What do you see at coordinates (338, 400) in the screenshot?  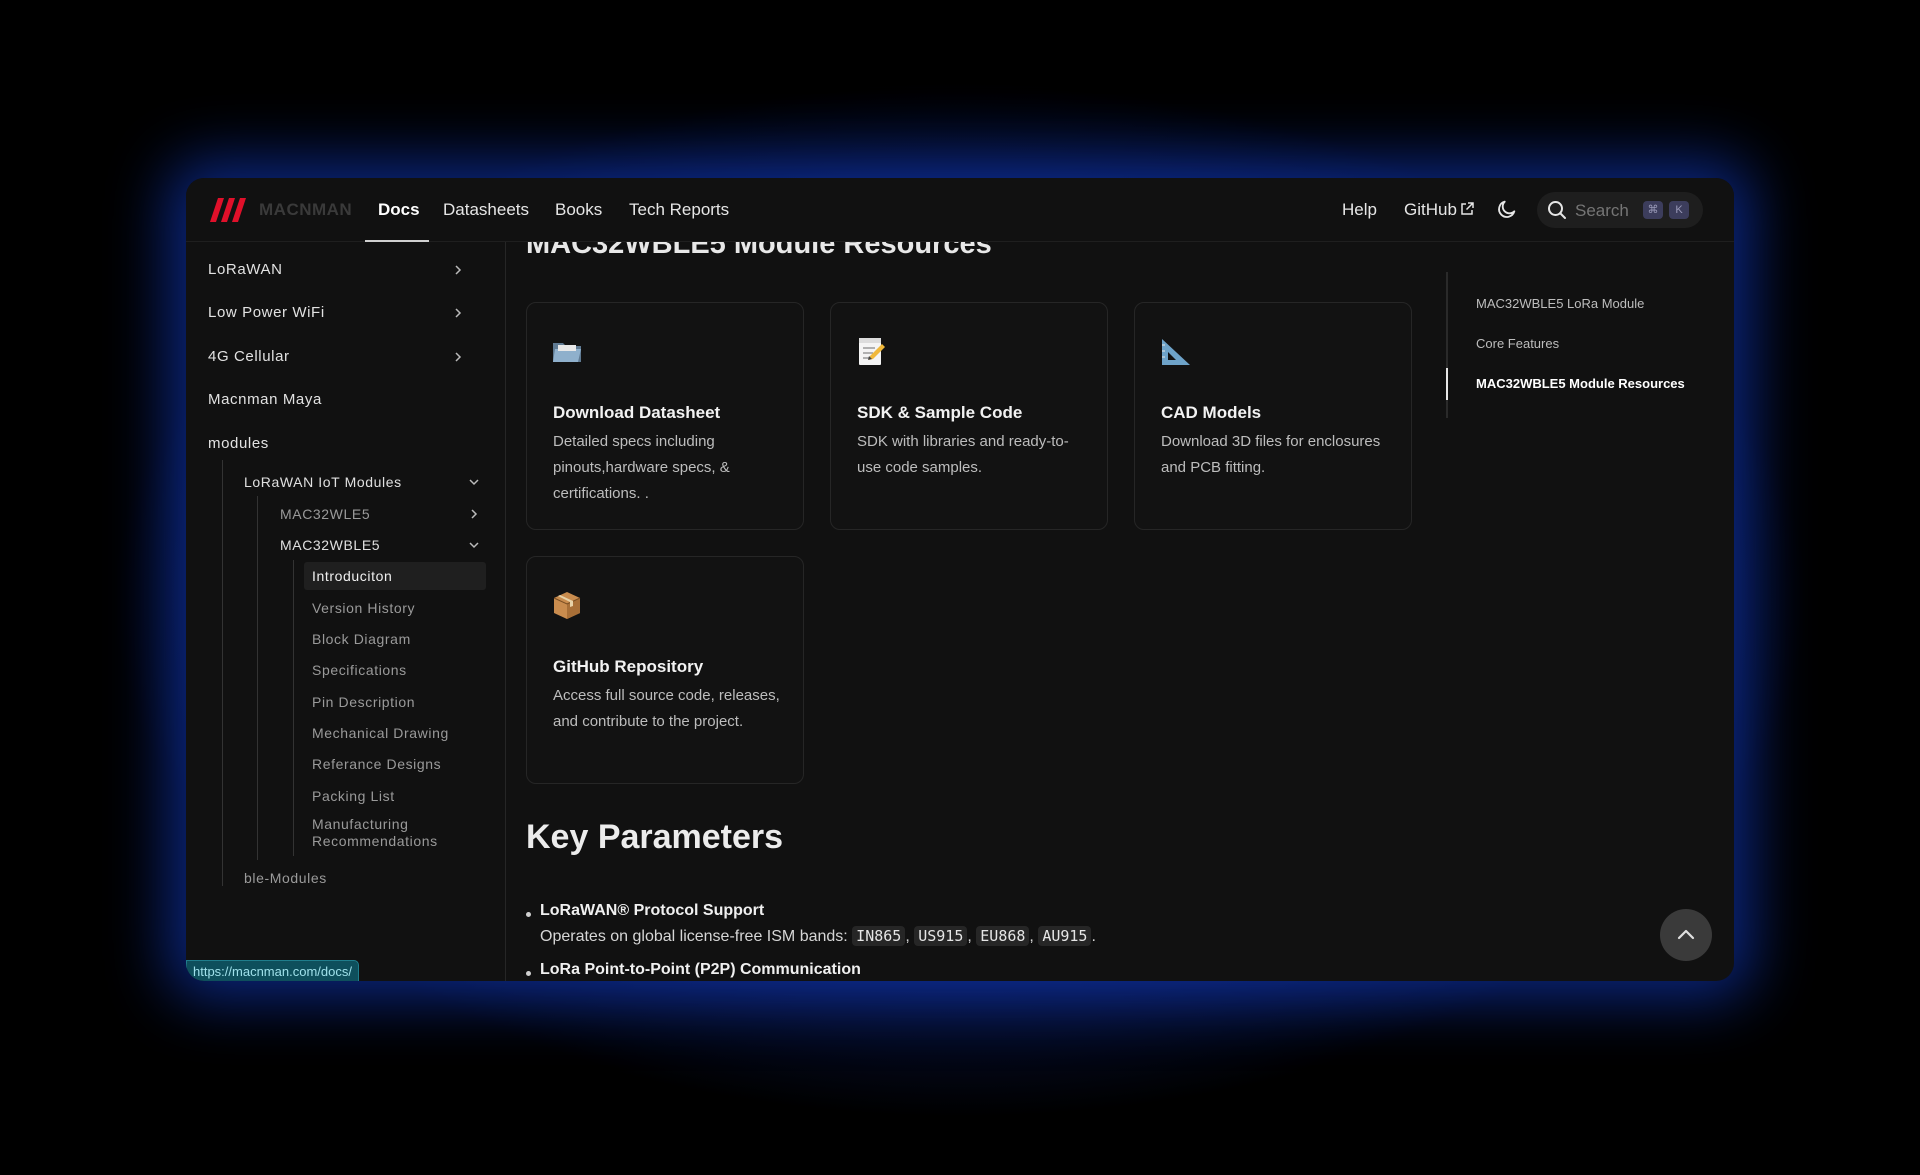 I see `sidebar-item-macnman-maya: Macnman Maya` at bounding box center [338, 400].